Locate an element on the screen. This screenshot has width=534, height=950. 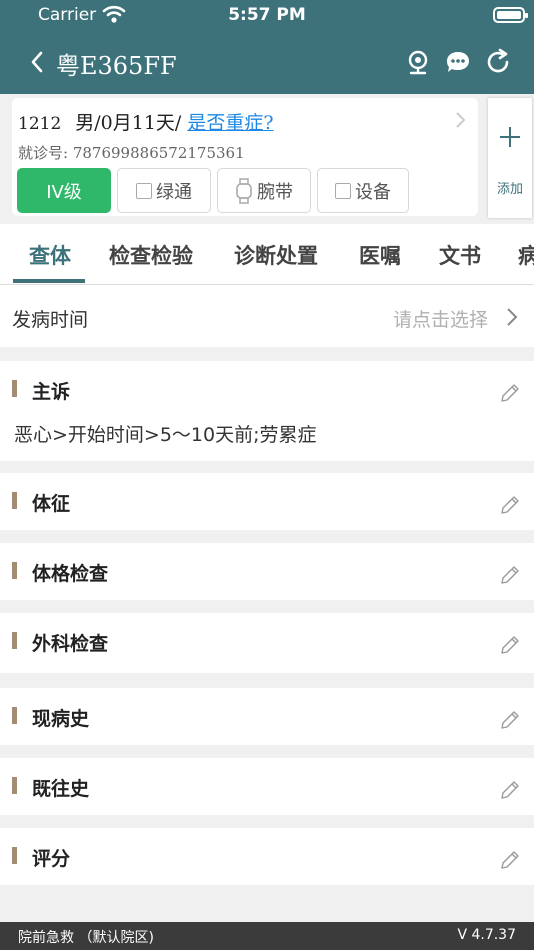
device-checkbox: 设备 is located at coordinates (363, 190).